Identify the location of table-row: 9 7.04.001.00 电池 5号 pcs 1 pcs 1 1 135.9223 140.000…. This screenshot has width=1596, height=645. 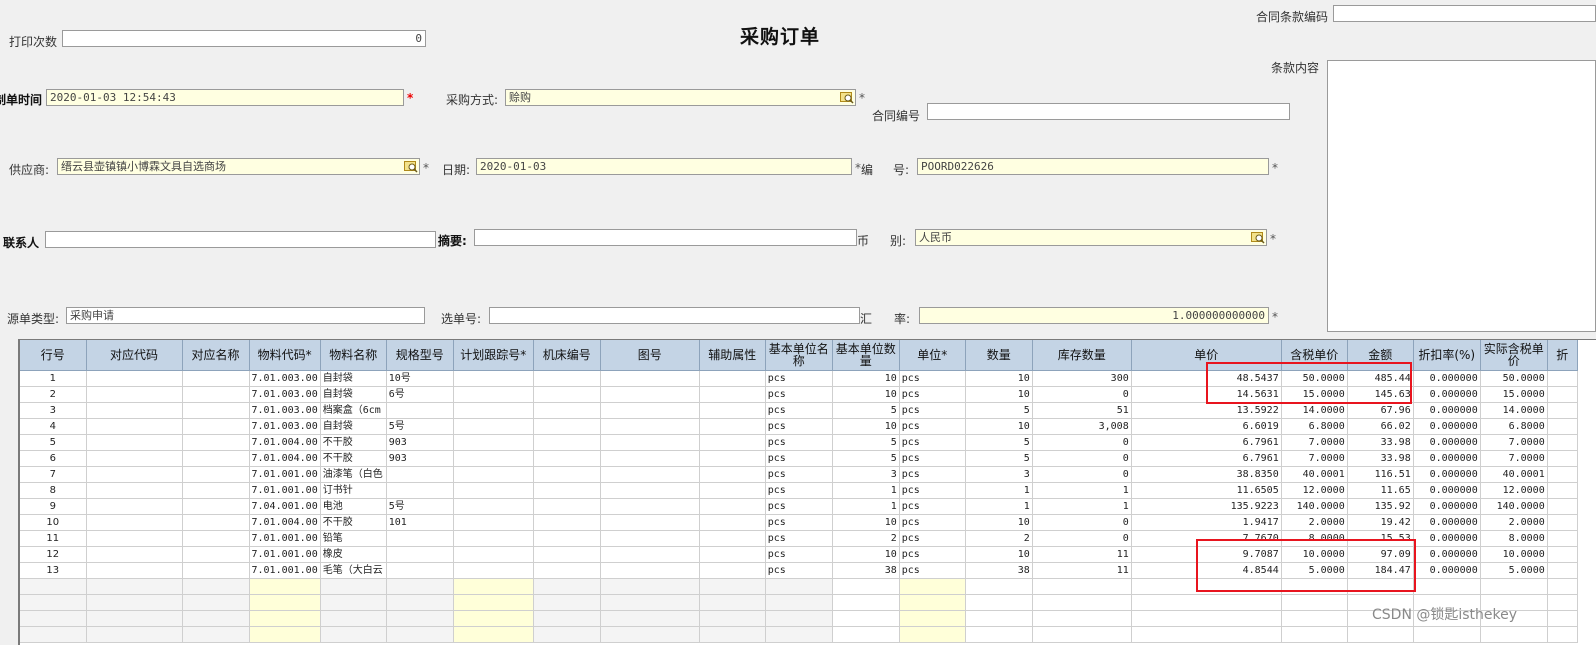
(799, 506).